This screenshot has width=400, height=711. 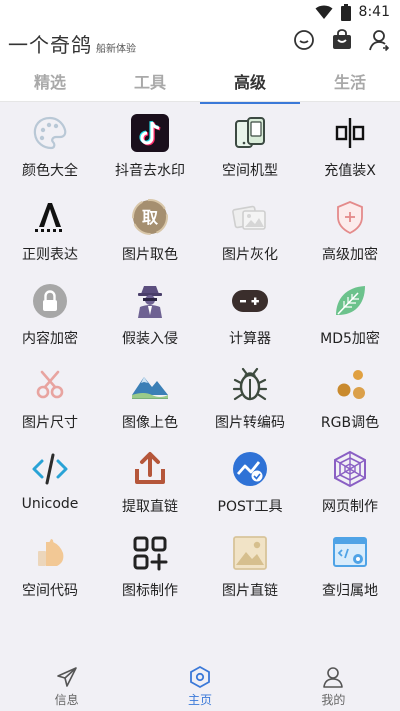 I want to click on bug-icon, so click(x=250, y=384).